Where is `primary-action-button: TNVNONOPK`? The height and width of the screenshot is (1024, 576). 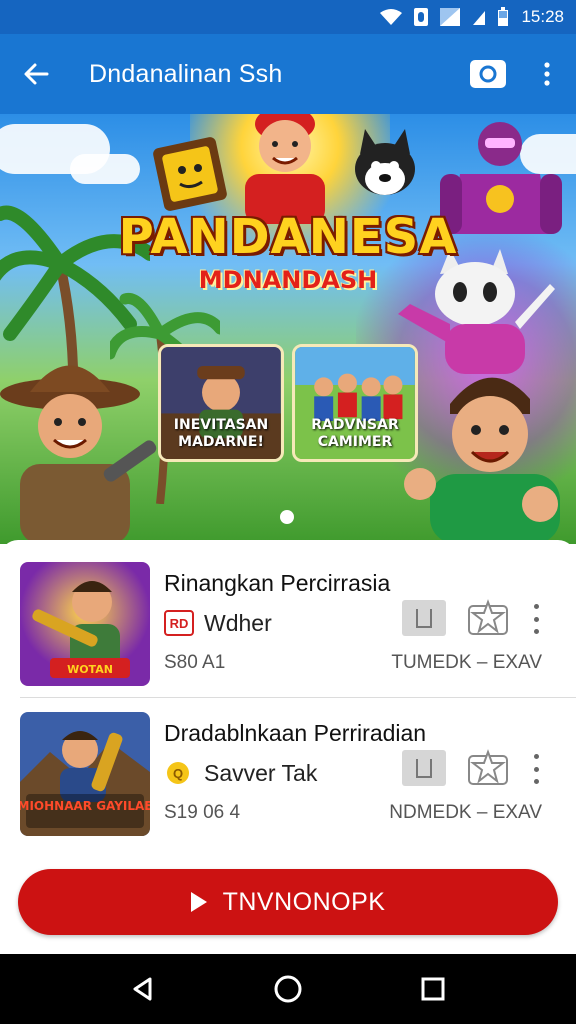 primary-action-button: TNVNONOPK is located at coordinates (288, 902).